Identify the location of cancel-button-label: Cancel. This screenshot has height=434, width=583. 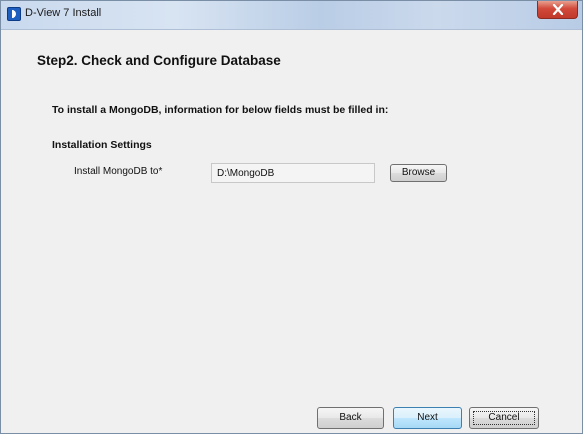
(504, 417).